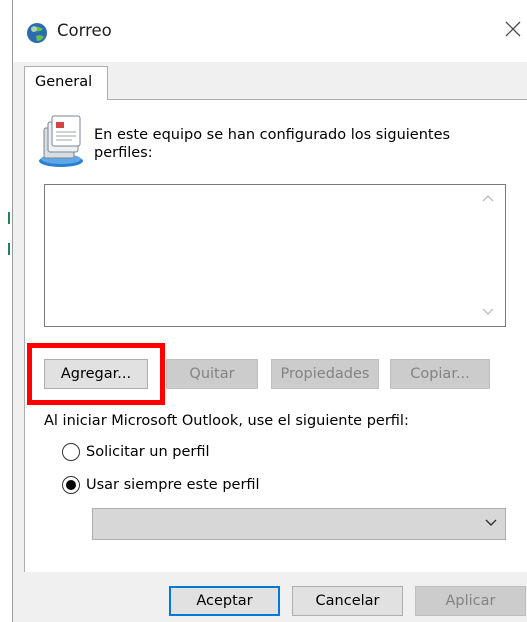 The image size is (527, 622). I want to click on scroll-down-icon, so click(488, 312).